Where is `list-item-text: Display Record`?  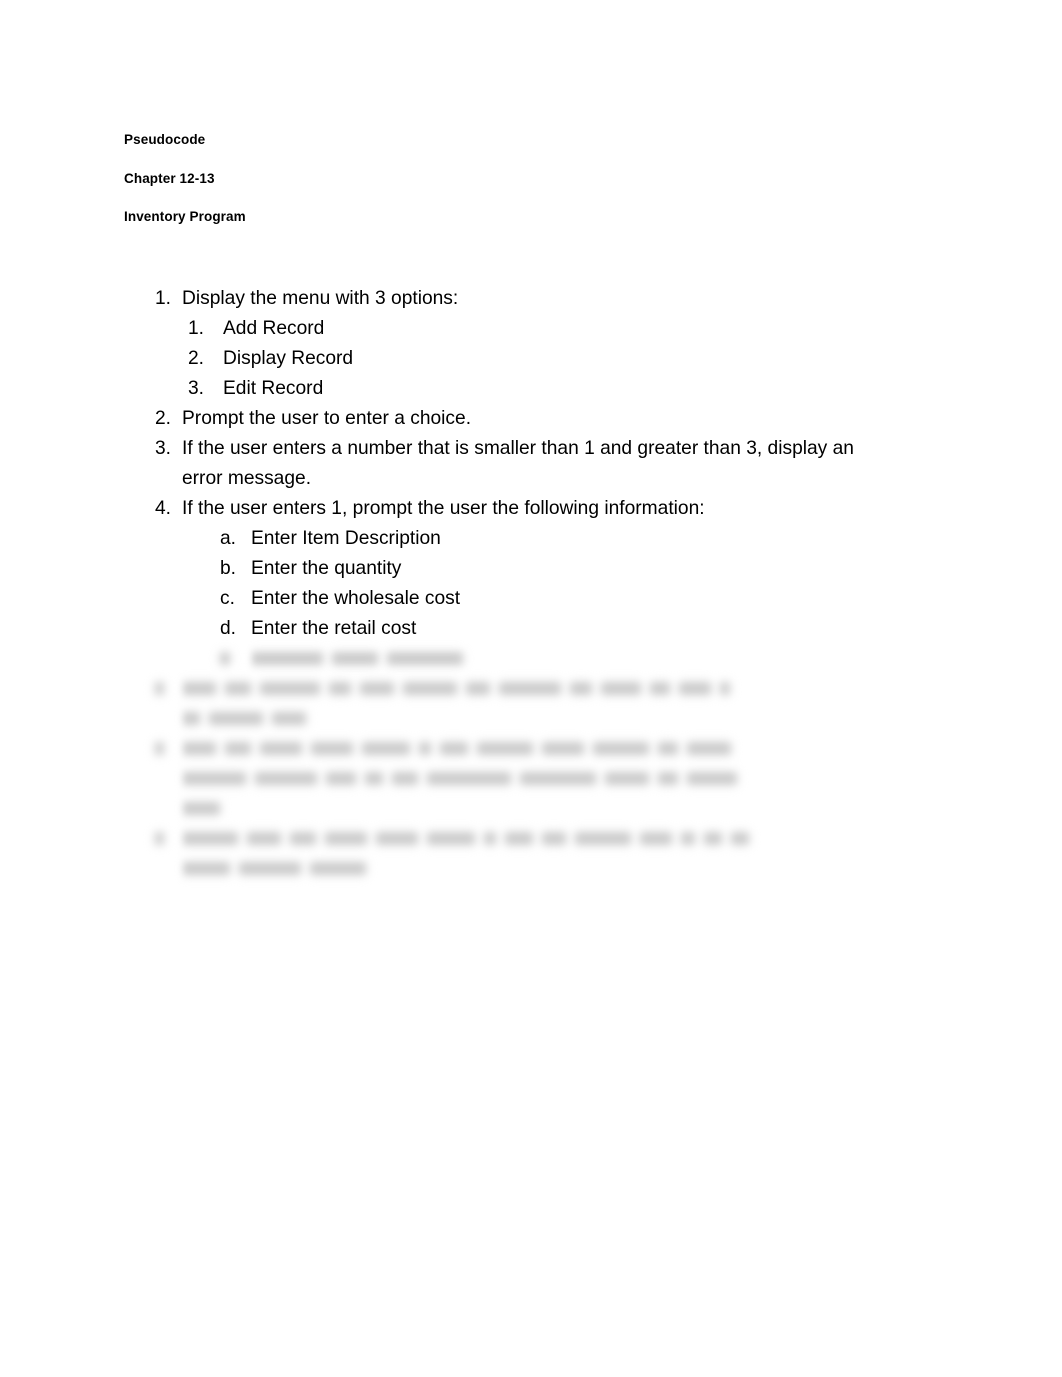 list-item-text: Display Record is located at coordinates (288, 358).